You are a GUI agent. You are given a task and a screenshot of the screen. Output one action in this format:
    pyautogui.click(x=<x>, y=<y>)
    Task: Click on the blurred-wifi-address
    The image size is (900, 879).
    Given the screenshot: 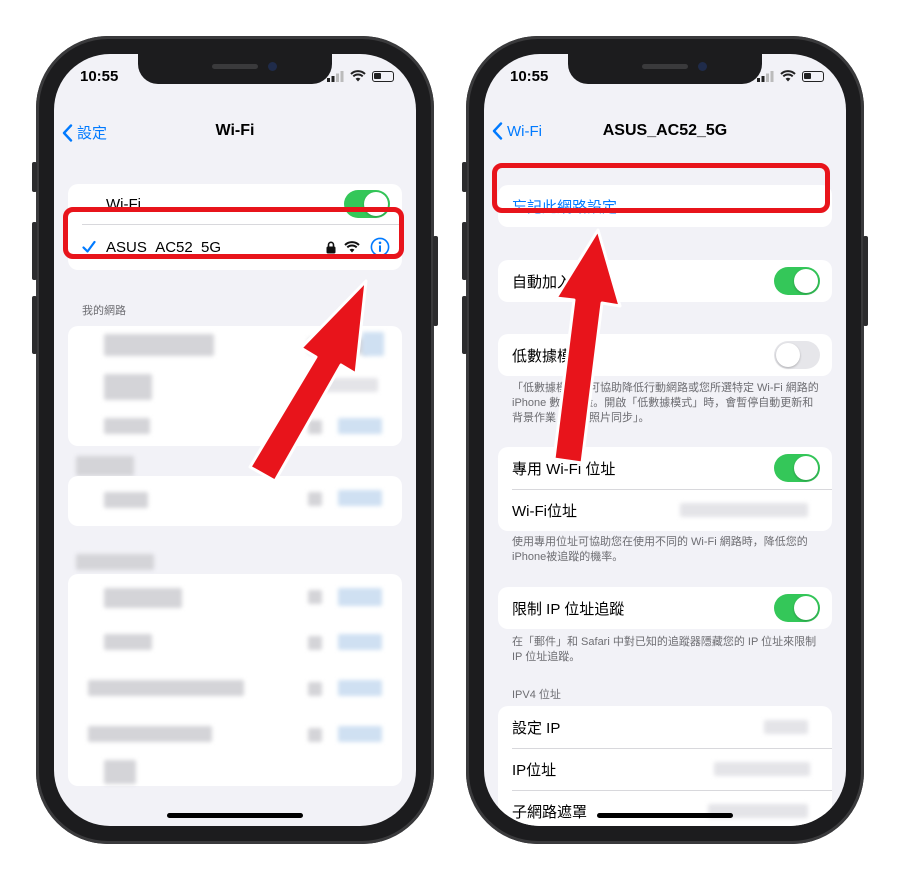 What is the action you would take?
    pyautogui.click(x=744, y=510)
    